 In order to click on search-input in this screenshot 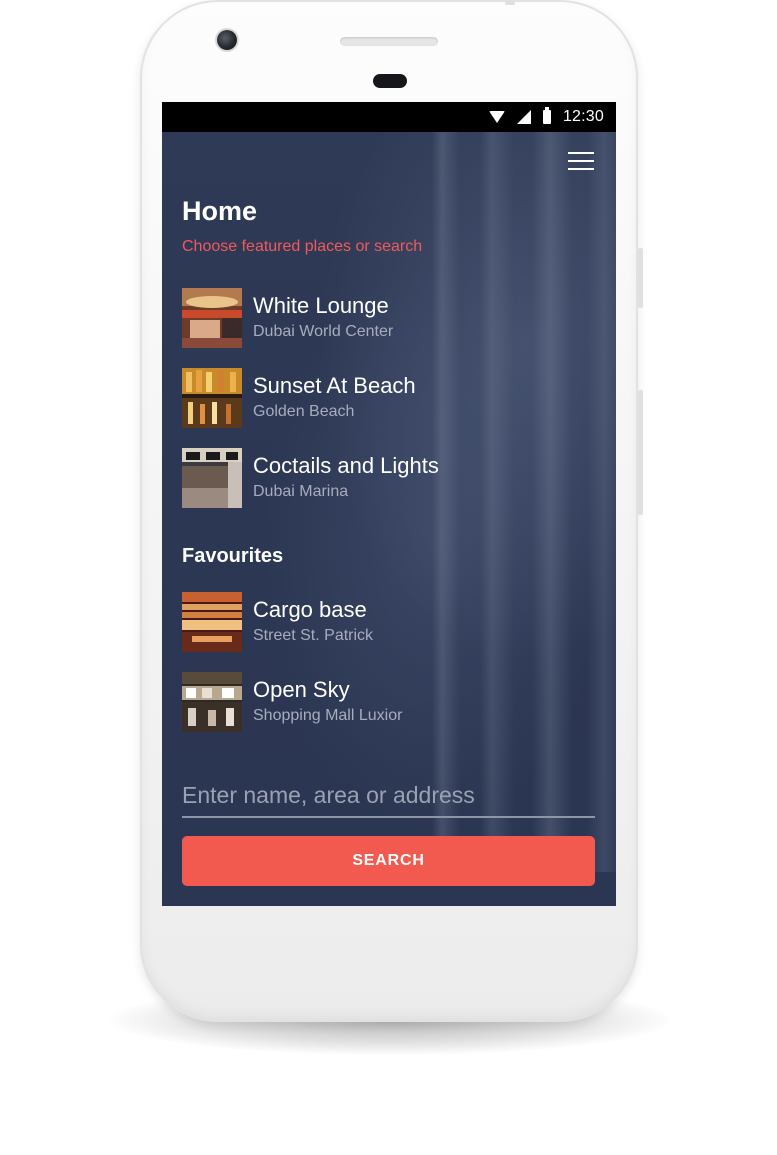, I will do `click(388, 795)`.